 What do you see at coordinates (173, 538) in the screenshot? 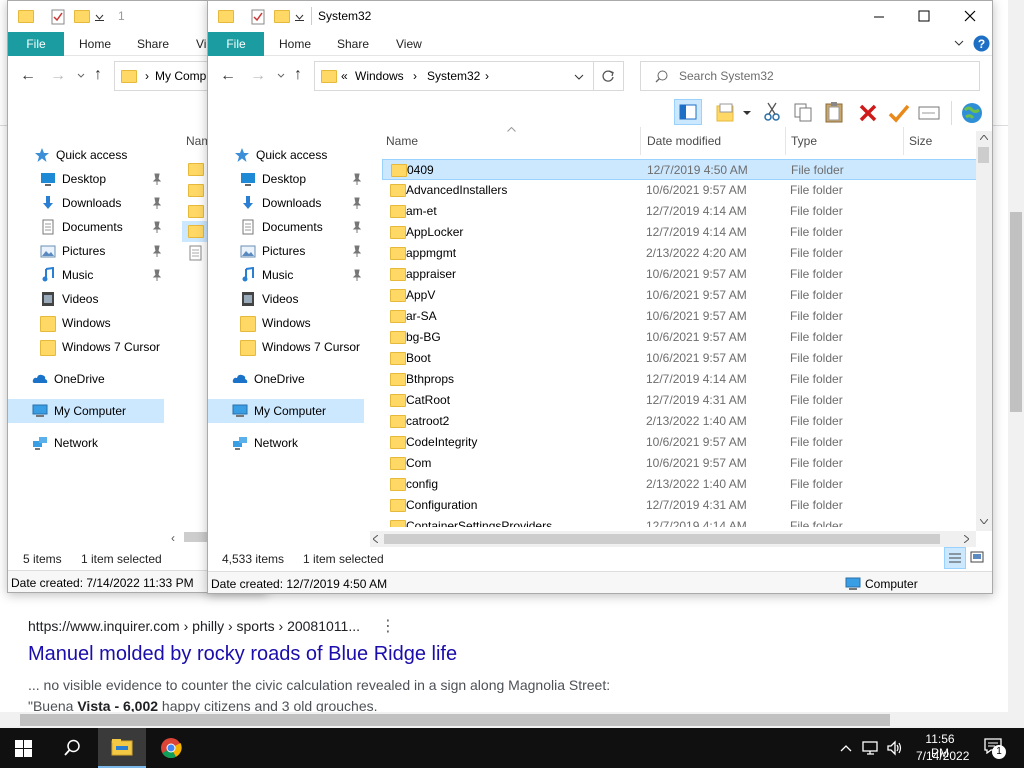
I see `scroll-left-icon: ‹` at bounding box center [173, 538].